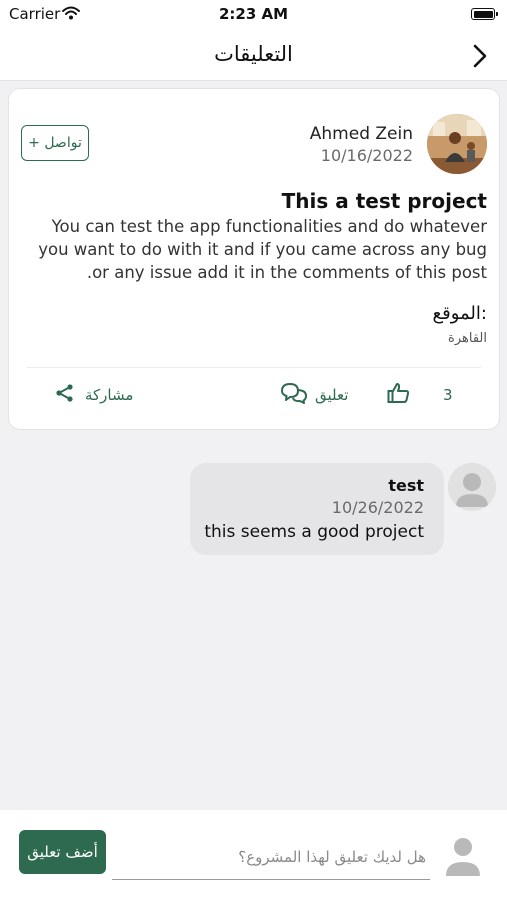  What do you see at coordinates (484, 14) in the screenshot?
I see `battery-icon` at bounding box center [484, 14].